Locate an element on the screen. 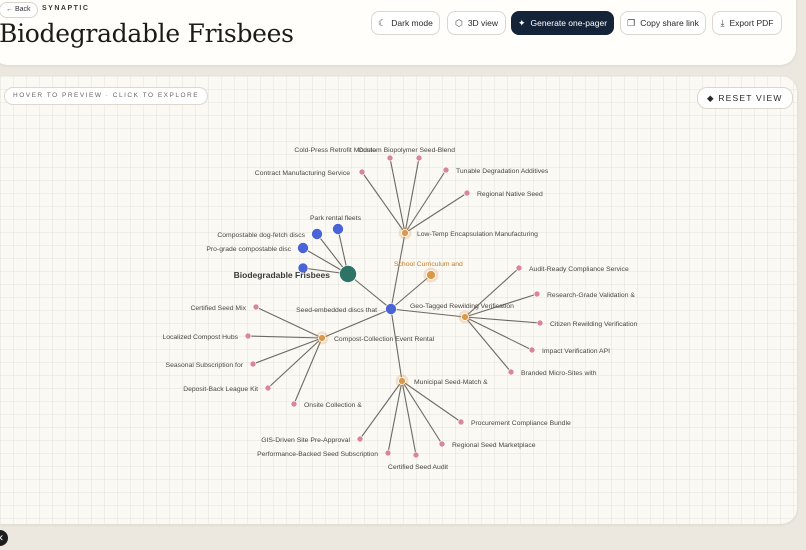 This screenshot has height=550, width=806. leaf-label: Procurement Compliance Bundle is located at coordinates (521, 423).